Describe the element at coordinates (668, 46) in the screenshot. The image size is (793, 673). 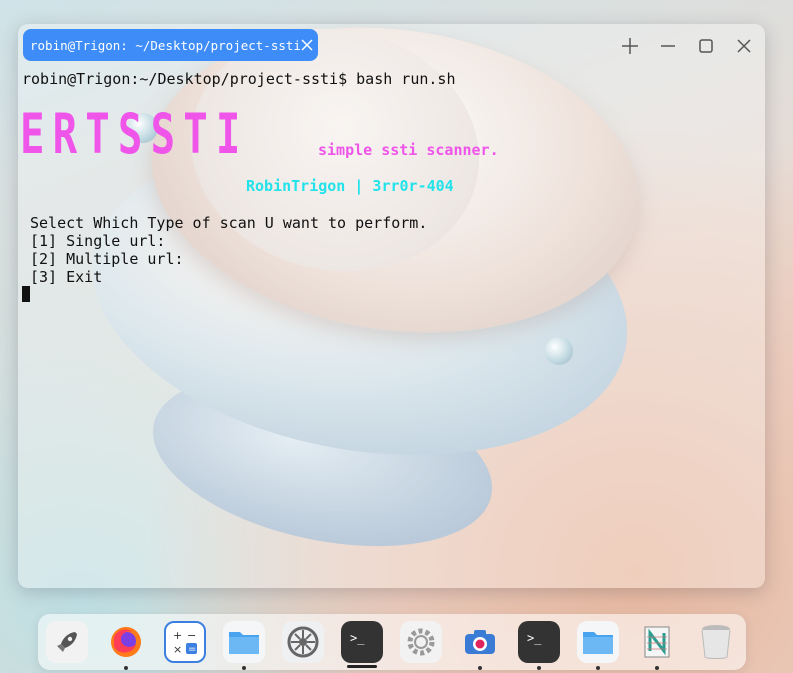
I see `minimize-icon` at that location.